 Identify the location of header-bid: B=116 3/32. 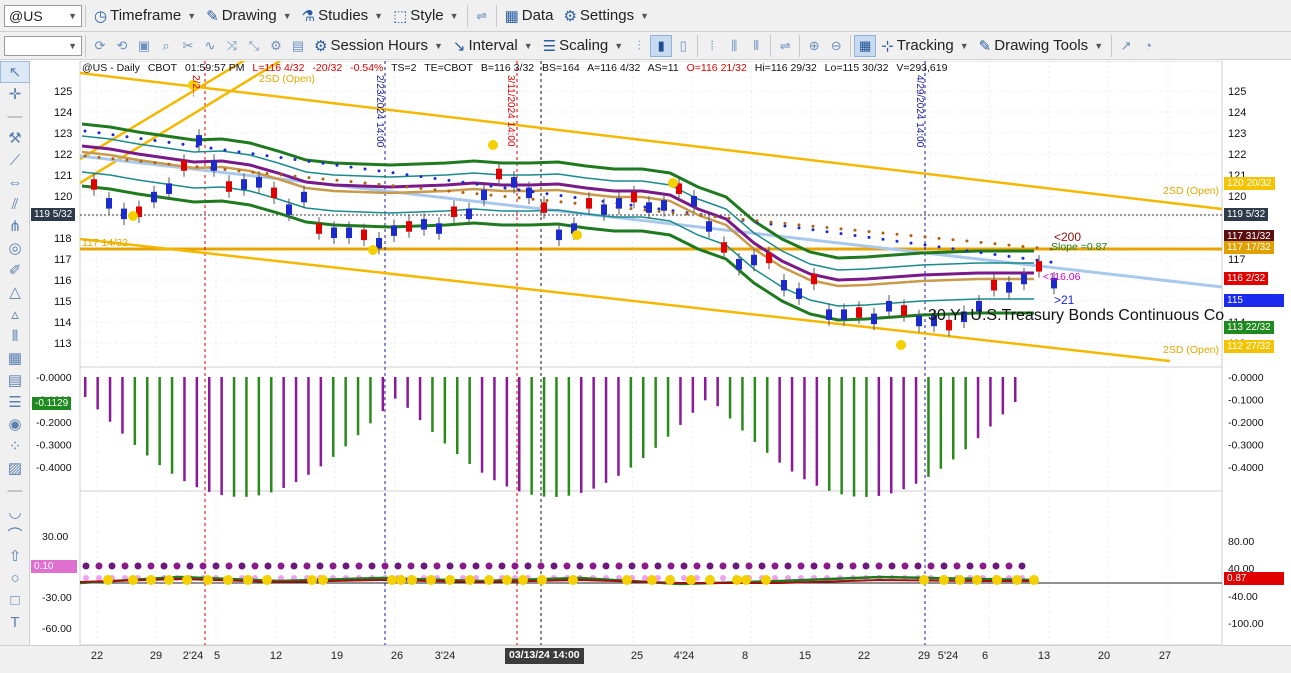
(507, 68).